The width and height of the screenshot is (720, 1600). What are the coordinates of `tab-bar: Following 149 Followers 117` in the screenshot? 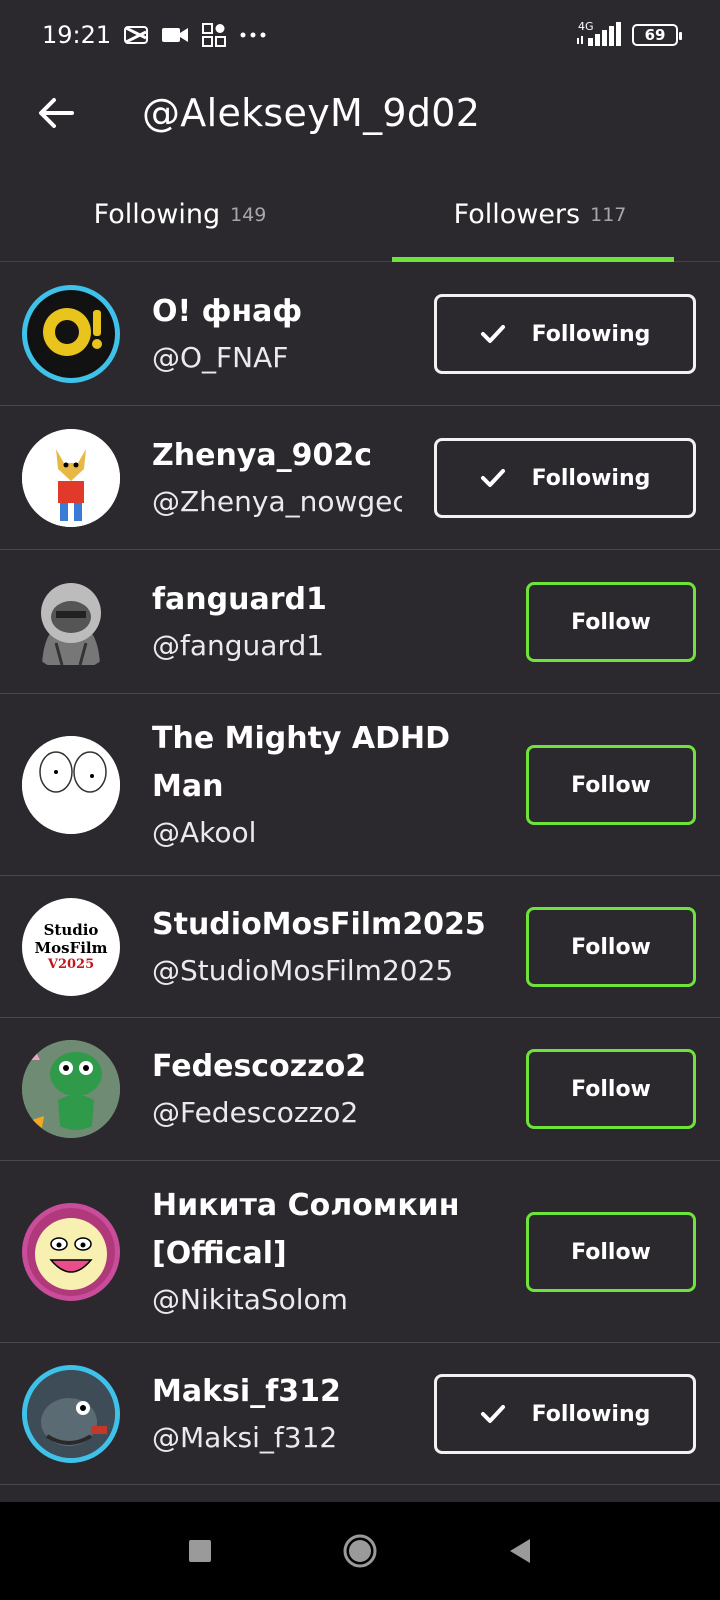 It's located at (360, 215).